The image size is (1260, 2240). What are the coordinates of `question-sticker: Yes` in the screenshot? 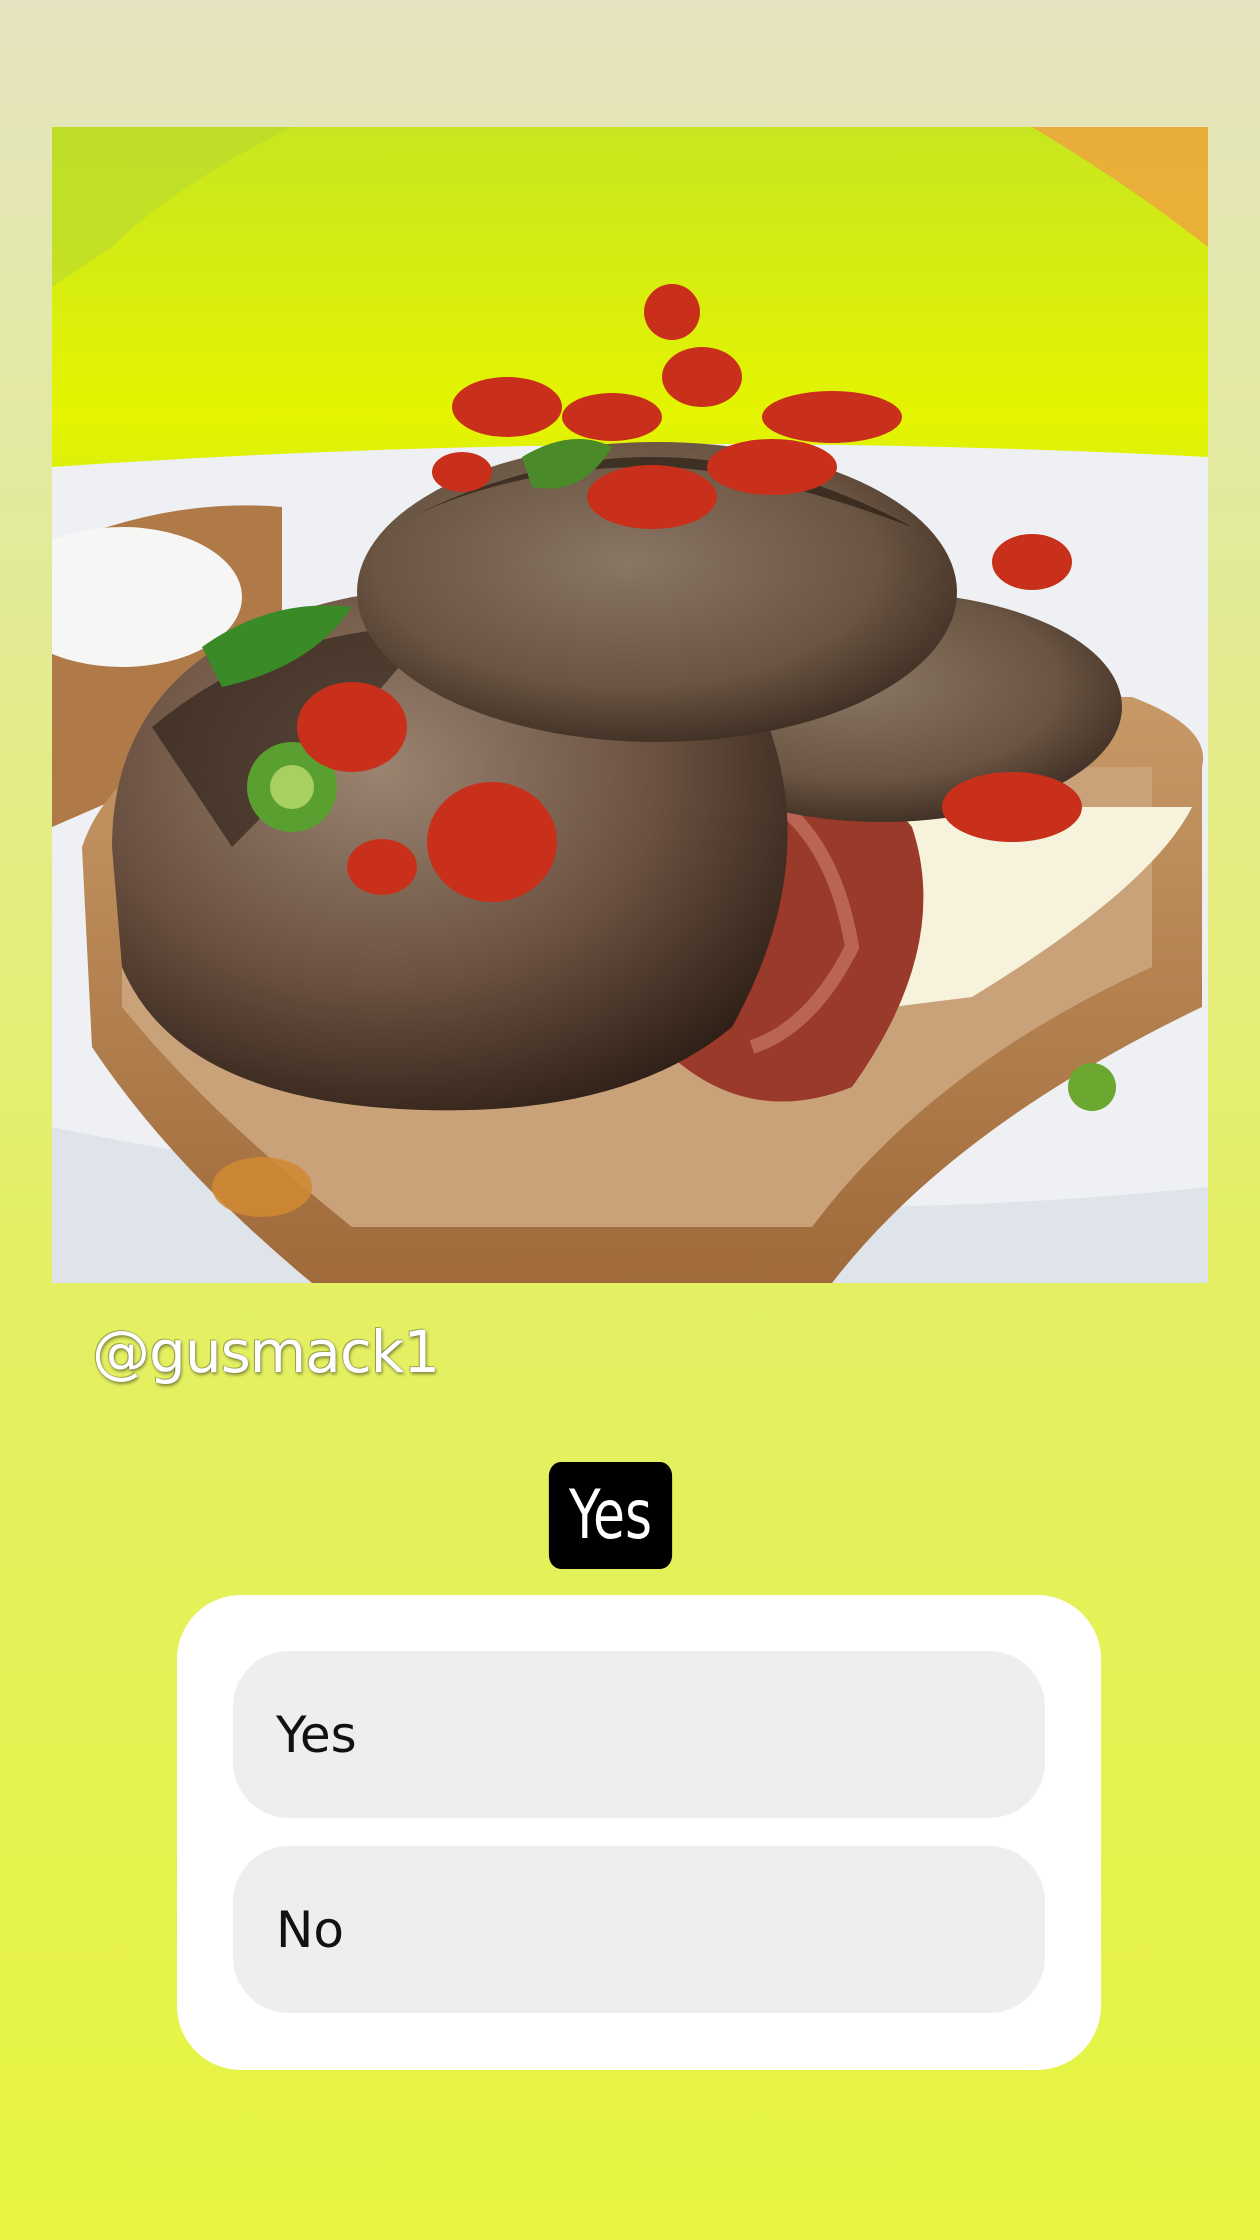 It's located at (610, 1515).